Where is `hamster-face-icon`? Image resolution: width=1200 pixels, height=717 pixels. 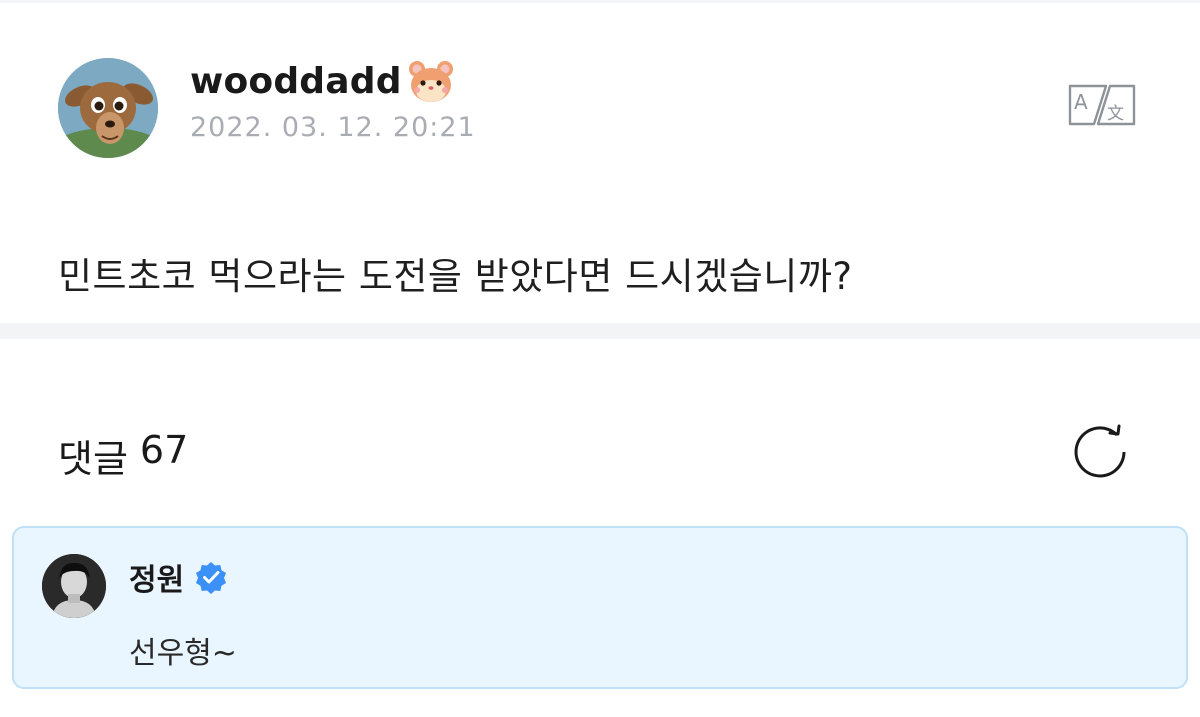
hamster-face-icon is located at coordinates (430, 81).